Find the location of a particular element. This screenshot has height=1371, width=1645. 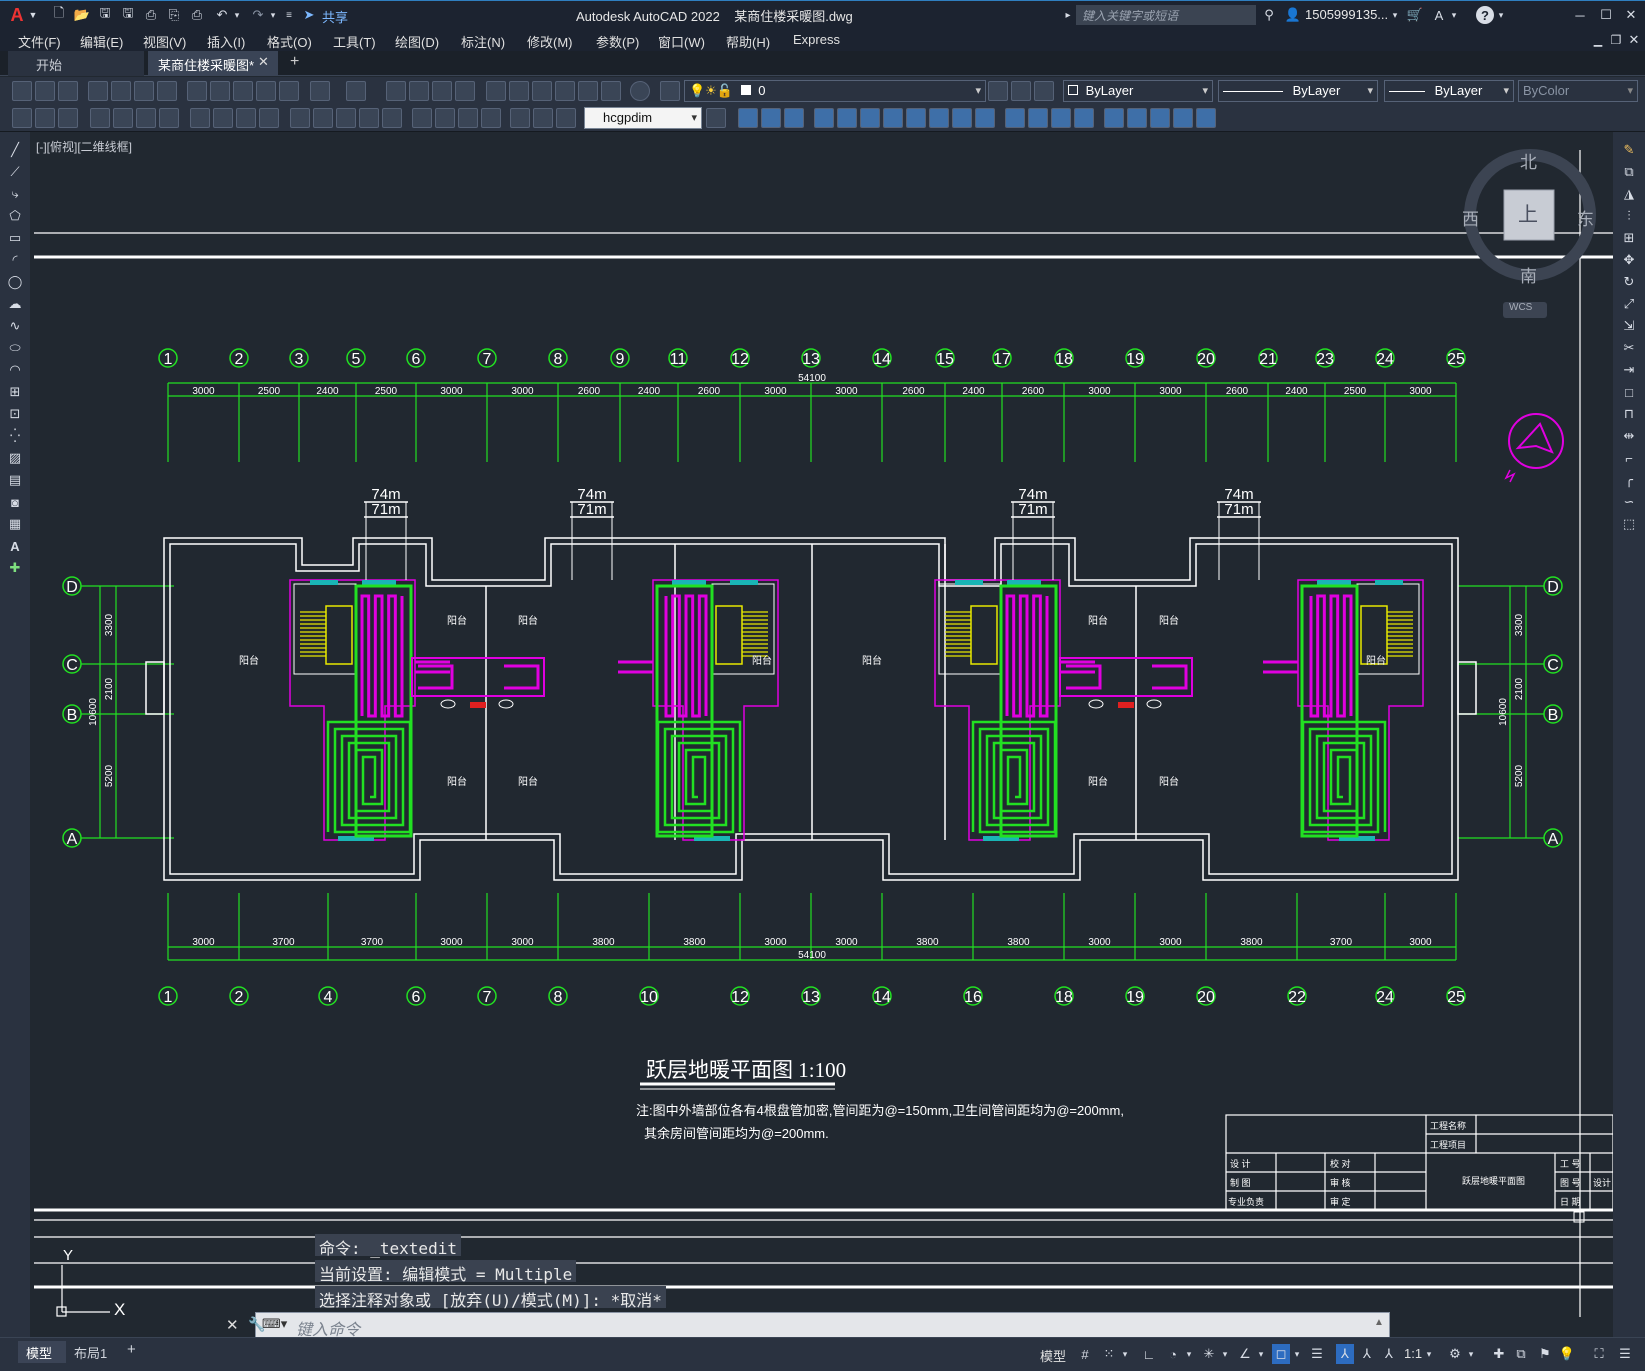

break-tool-icon: ⊓ is located at coordinates (1629, 414).